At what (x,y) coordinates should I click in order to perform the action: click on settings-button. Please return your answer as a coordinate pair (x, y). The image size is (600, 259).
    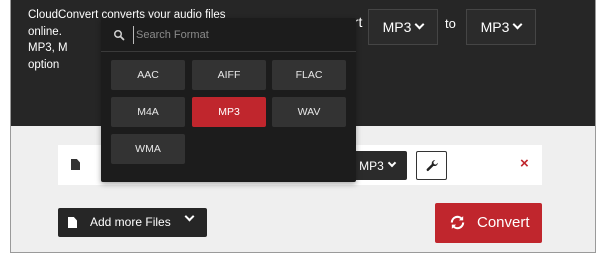
    Looking at the image, I should click on (431, 165).